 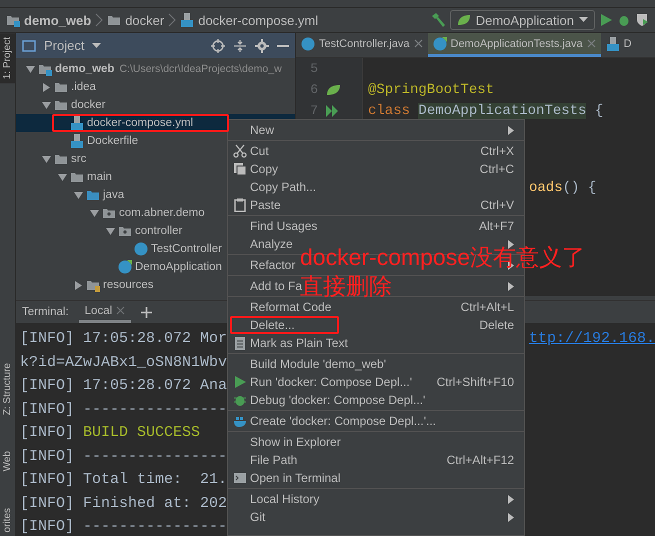 I want to click on shortcut-text: Ctrl+Shift+F10, so click(x=475, y=382).